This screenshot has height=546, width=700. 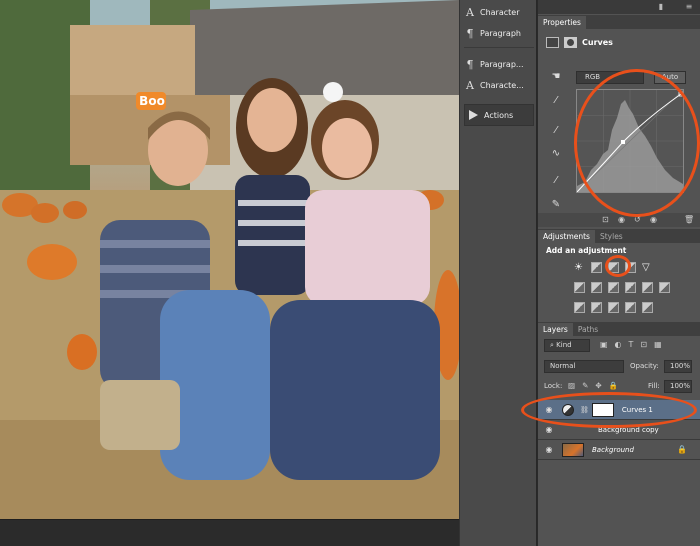 I want to click on gray-eyedropper-icon: ⁄, so click(x=556, y=131).